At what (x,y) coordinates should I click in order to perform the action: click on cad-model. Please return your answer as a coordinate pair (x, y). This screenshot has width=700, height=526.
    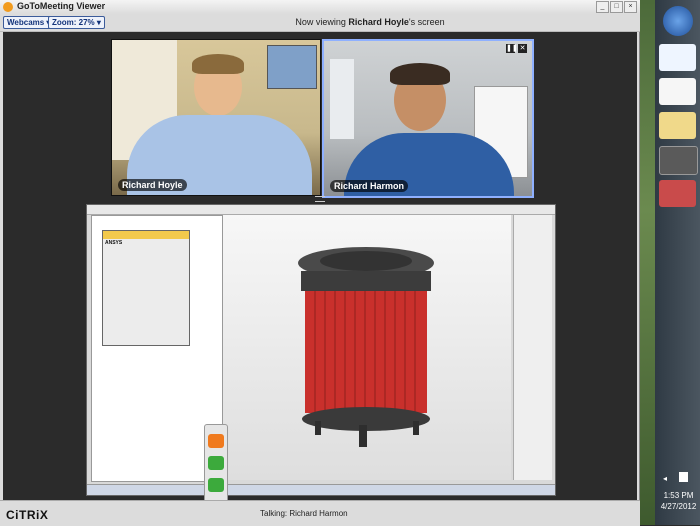
    Looking at the image, I should click on (366, 347).